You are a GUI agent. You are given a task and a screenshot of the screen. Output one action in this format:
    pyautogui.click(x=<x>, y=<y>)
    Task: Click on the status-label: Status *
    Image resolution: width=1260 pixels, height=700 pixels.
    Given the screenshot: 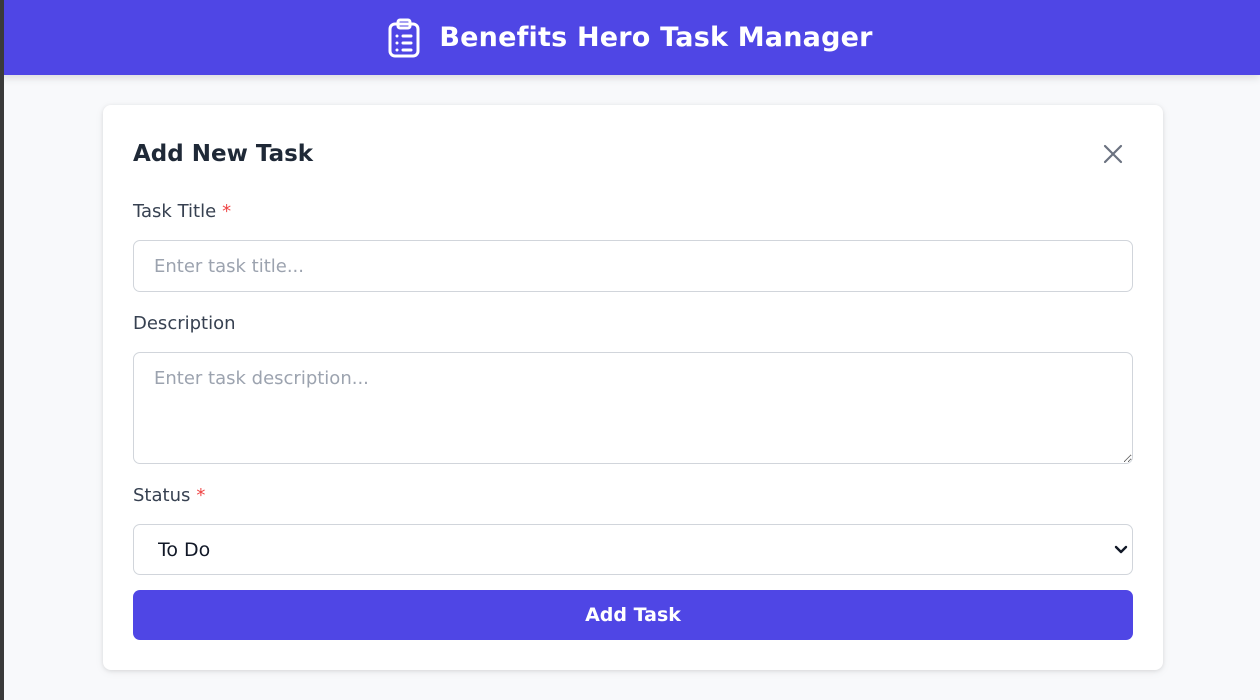 What is the action you would take?
    pyautogui.click(x=169, y=495)
    